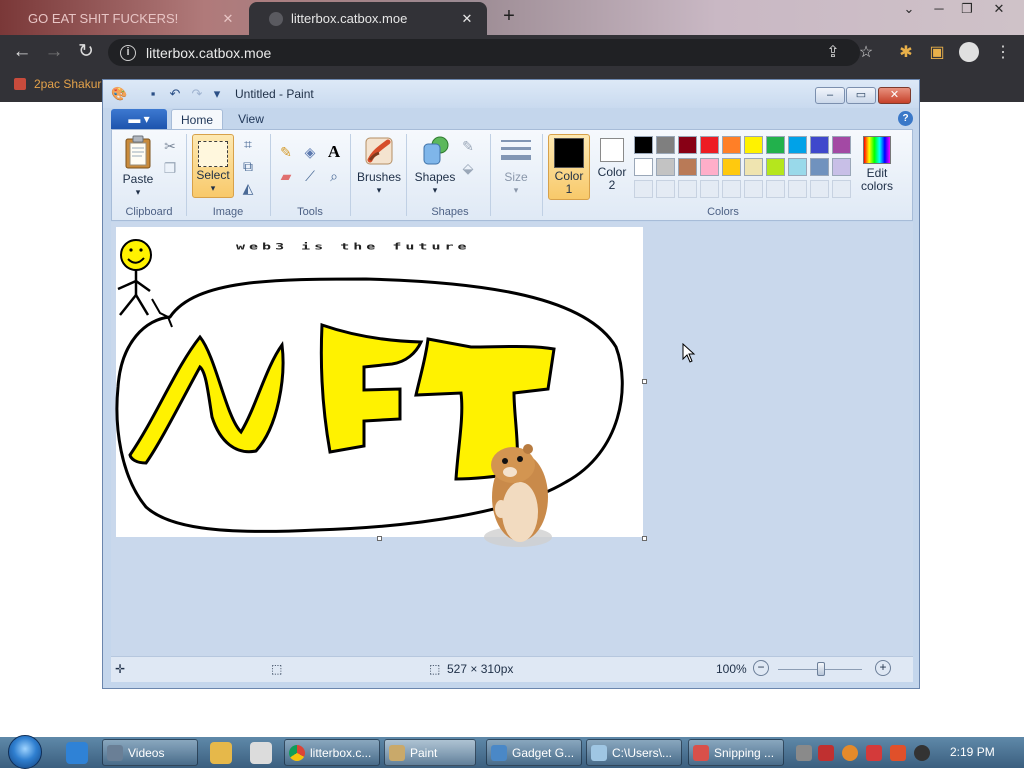 This screenshot has height=769, width=1024. What do you see at coordinates (922, 753) in the screenshot?
I see `volume-icon` at bounding box center [922, 753].